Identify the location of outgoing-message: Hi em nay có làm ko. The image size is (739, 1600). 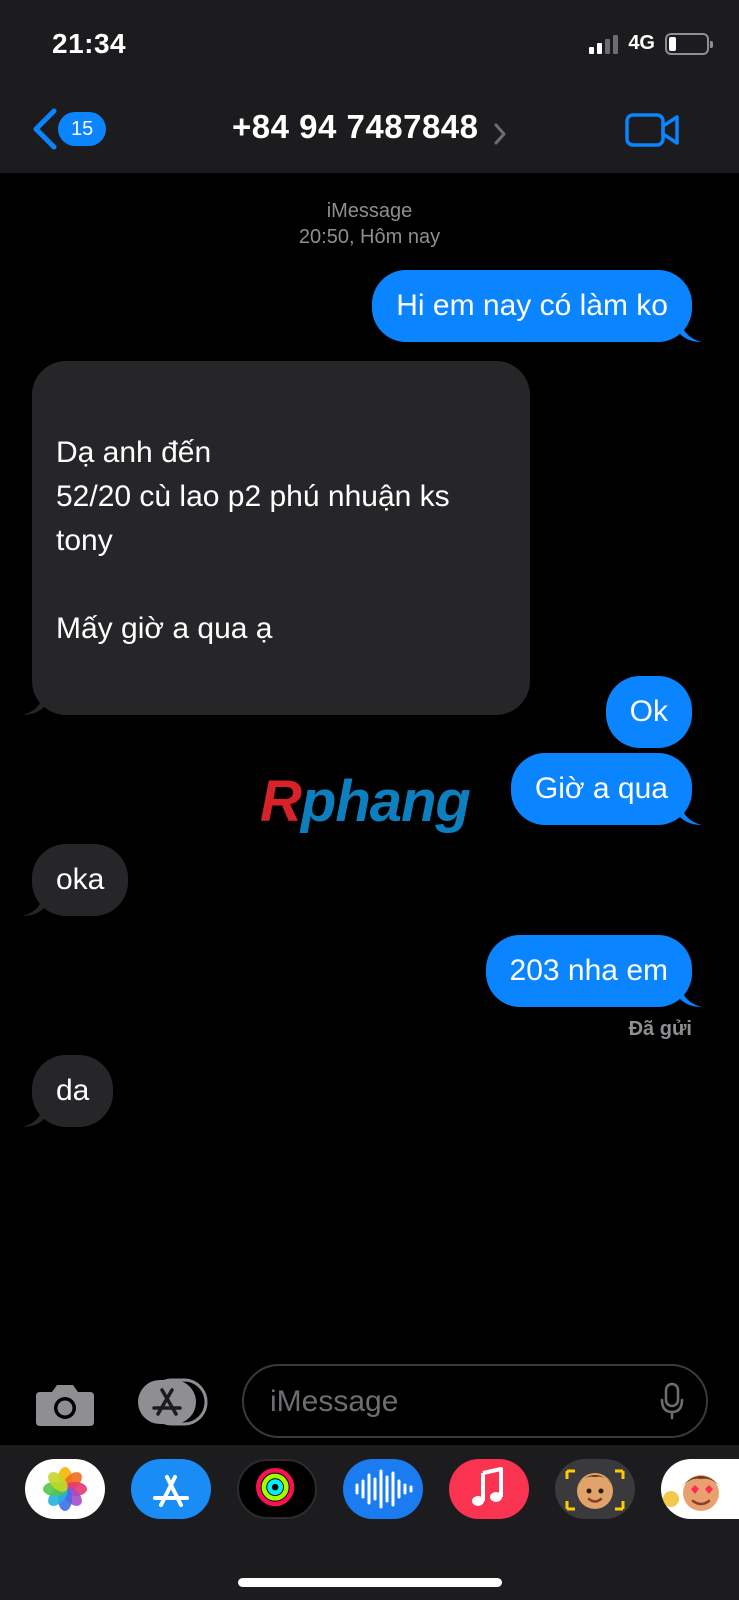
(537, 306).